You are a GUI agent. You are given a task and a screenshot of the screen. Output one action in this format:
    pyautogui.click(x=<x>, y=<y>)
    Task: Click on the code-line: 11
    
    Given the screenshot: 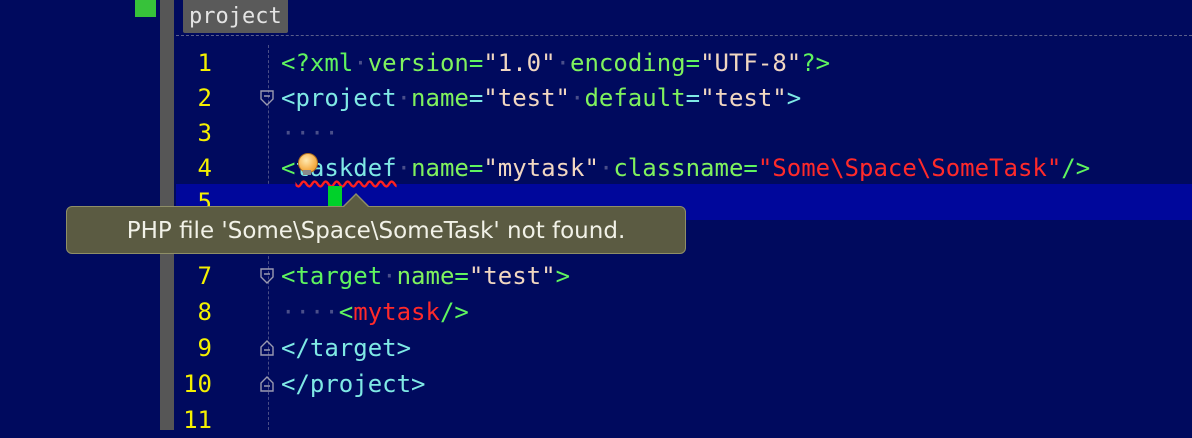 What is the action you would take?
    pyautogui.click(x=684, y=420)
    